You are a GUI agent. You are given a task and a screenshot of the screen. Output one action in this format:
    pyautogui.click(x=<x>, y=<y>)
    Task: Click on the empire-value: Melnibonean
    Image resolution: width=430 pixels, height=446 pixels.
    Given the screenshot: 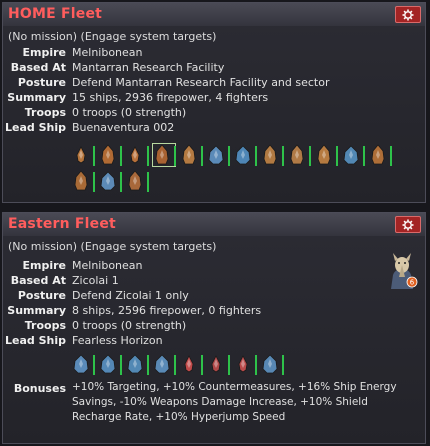 What is the action you would take?
    pyautogui.click(x=107, y=52)
    